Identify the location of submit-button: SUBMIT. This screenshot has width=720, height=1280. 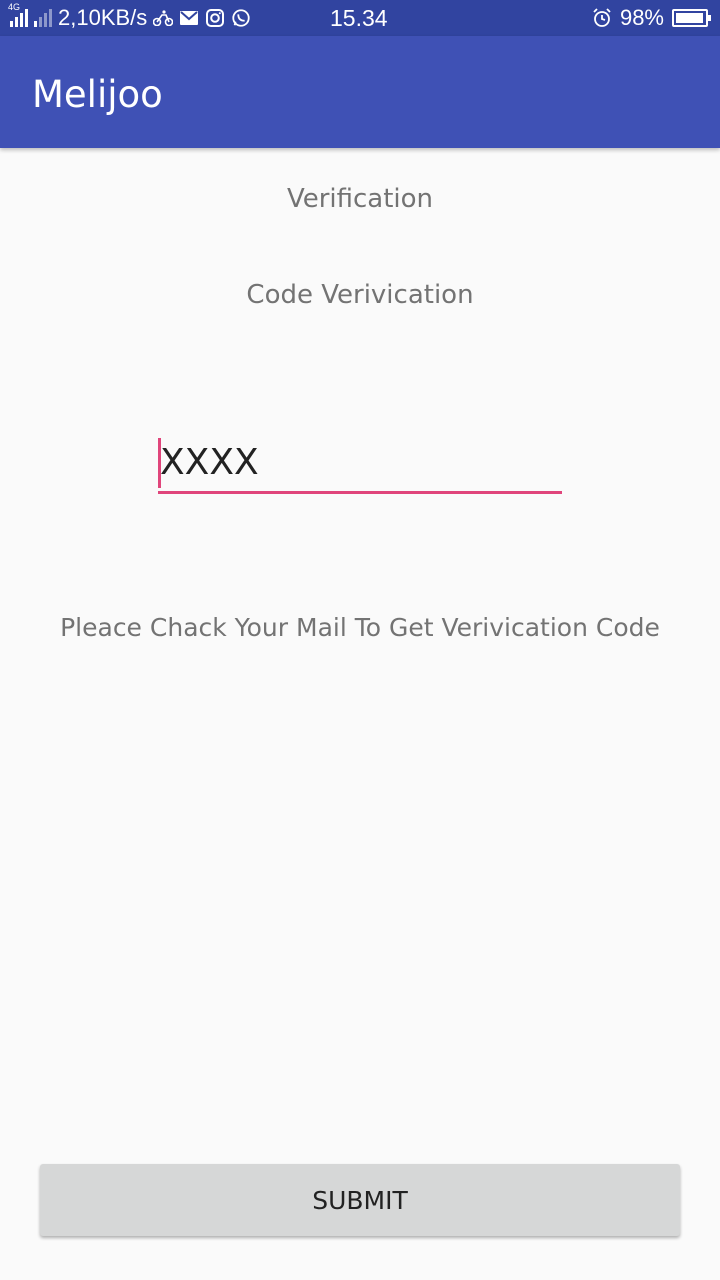
(360, 1200).